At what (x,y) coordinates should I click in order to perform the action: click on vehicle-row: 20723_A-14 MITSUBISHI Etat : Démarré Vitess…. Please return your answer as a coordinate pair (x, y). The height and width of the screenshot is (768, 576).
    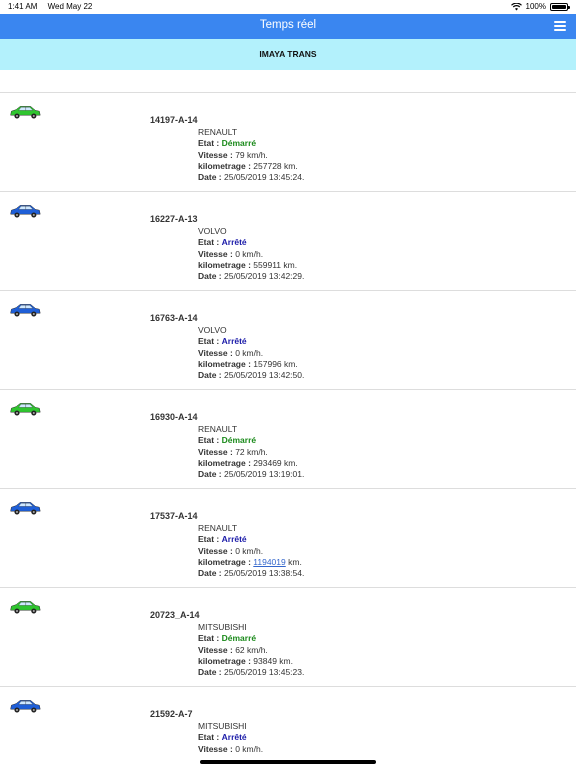
    Looking at the image, I should click on (288, 637).